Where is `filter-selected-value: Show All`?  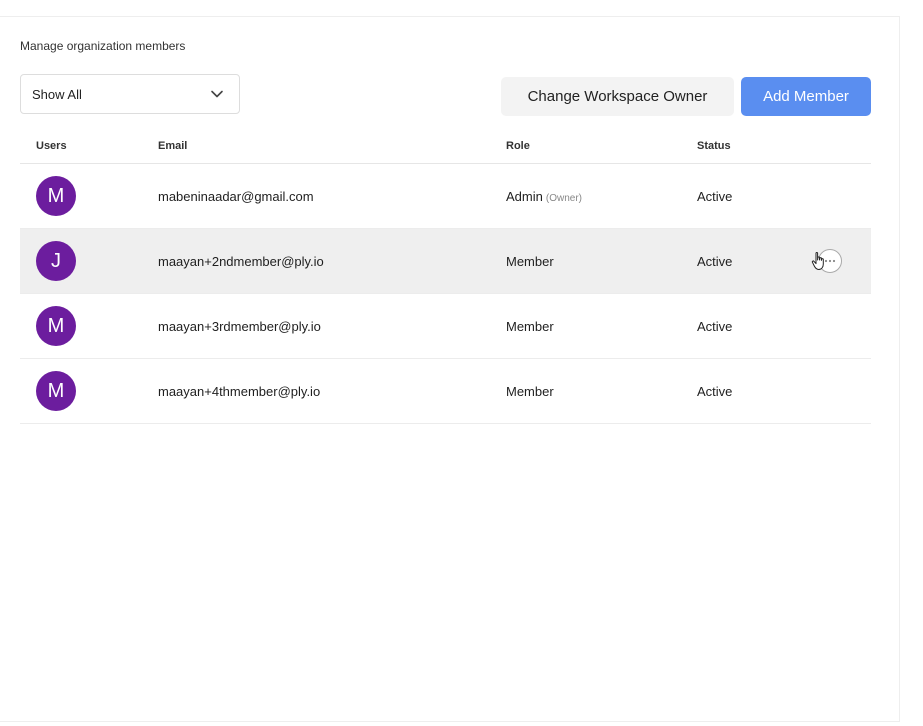
filter-selected-value: Show All is located at coordinates (57, 94).